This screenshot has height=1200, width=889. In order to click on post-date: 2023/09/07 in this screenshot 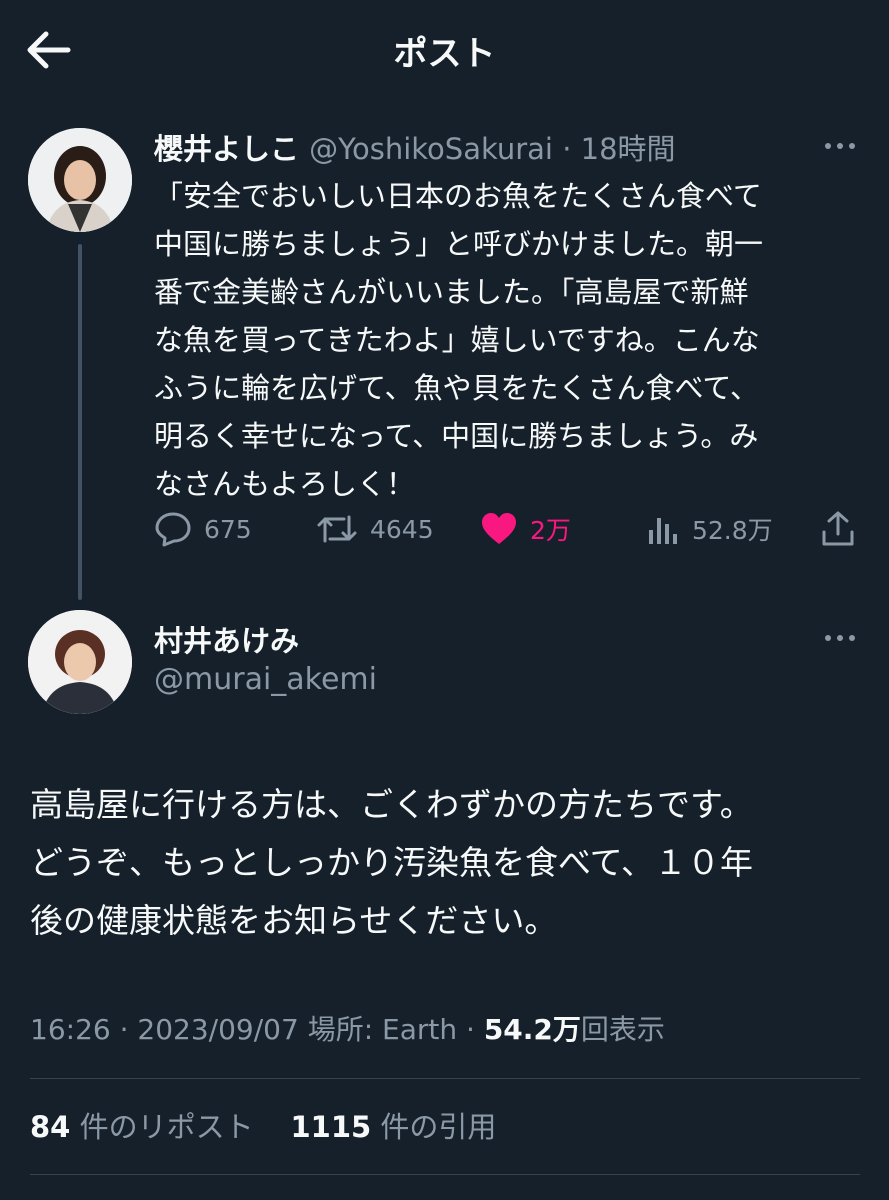, I will do `click(217, 1029)`.